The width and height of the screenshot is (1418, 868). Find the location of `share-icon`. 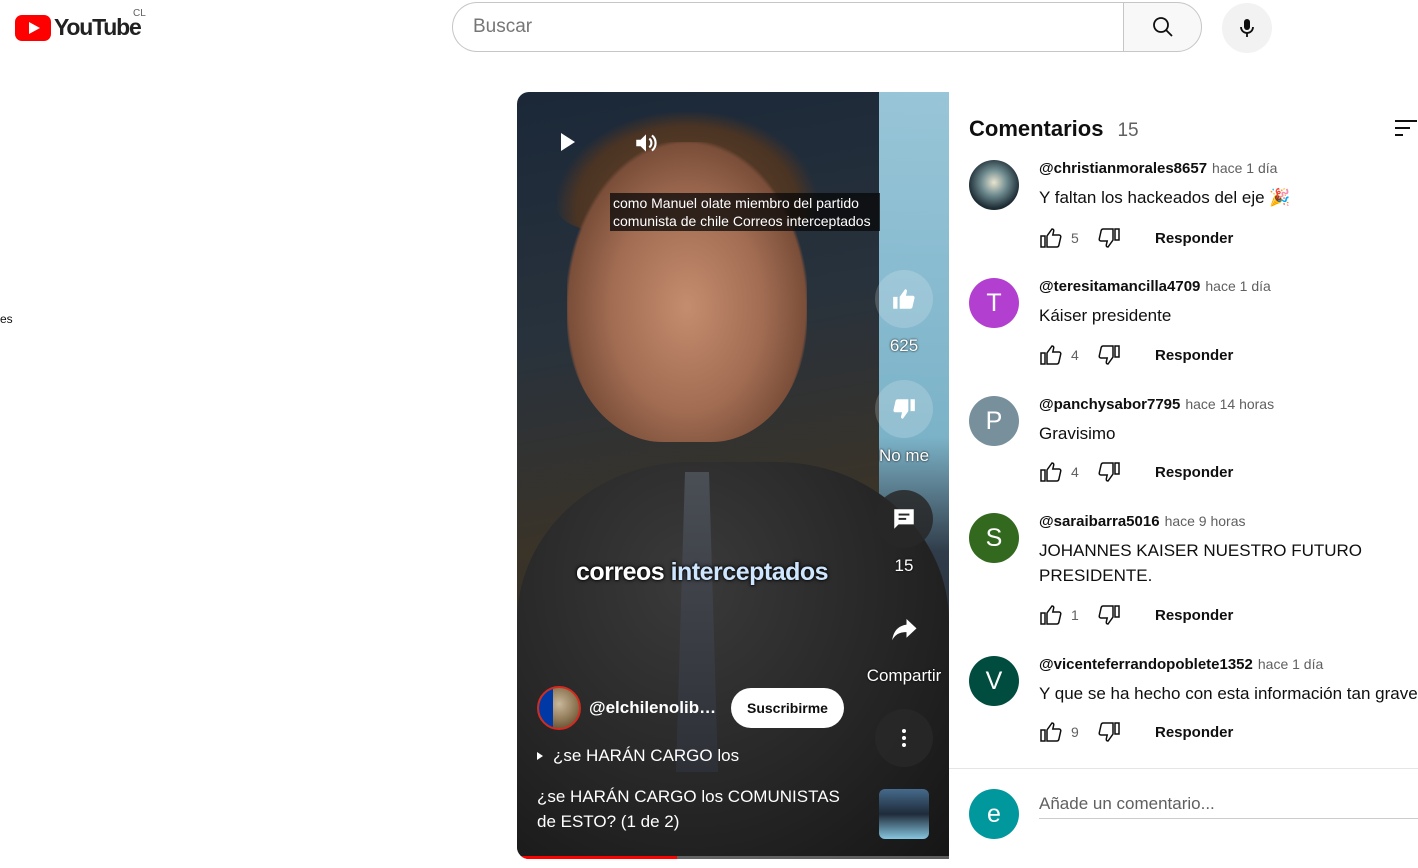

share-icon is located at coordinates (904, 630).